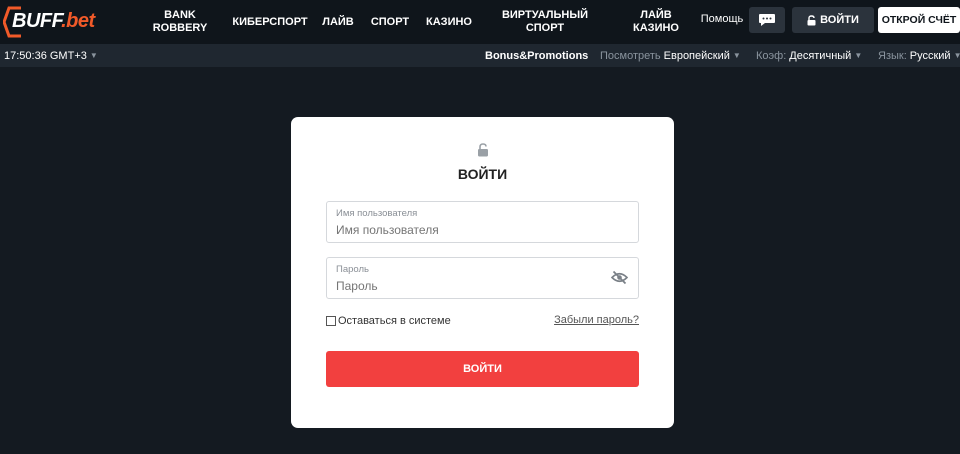 This screenshot has width=960, height=454. I want to click on chat-button, so click(767, 20).